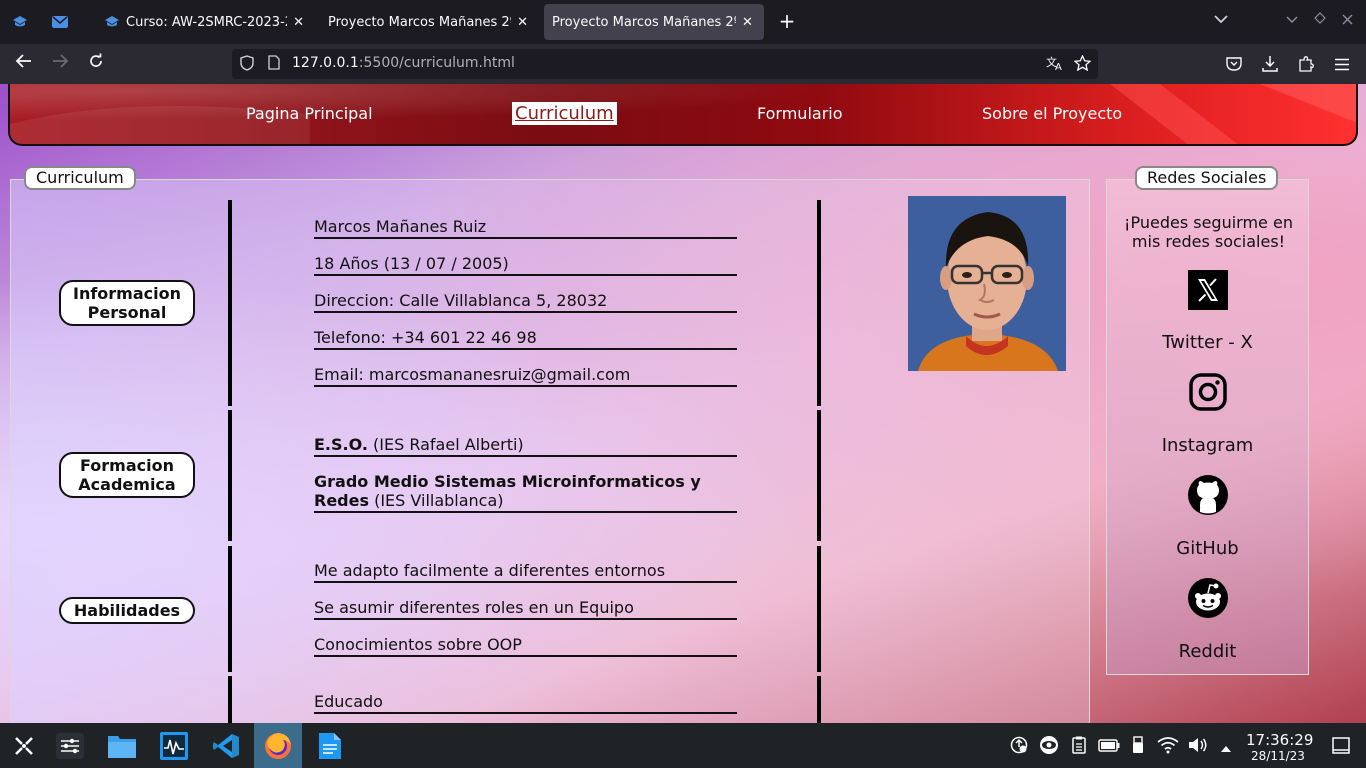  What do you see at coordinates (1280, 740) in the screenshot?
I see `clock-time: 17:36:29` at bounding box center [1280, 740].